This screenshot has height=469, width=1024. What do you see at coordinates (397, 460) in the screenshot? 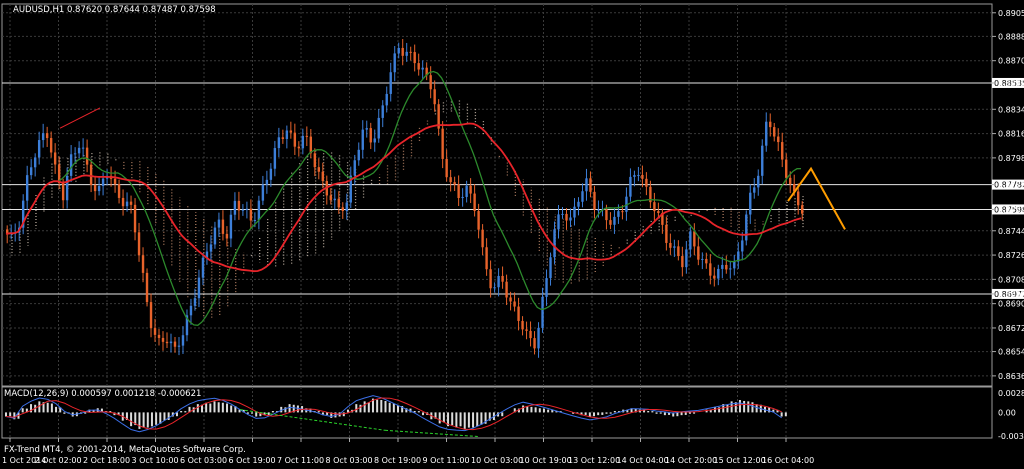
I see `time-tick-label: 8 Oct 19:00` at bounding box center [397, 460].